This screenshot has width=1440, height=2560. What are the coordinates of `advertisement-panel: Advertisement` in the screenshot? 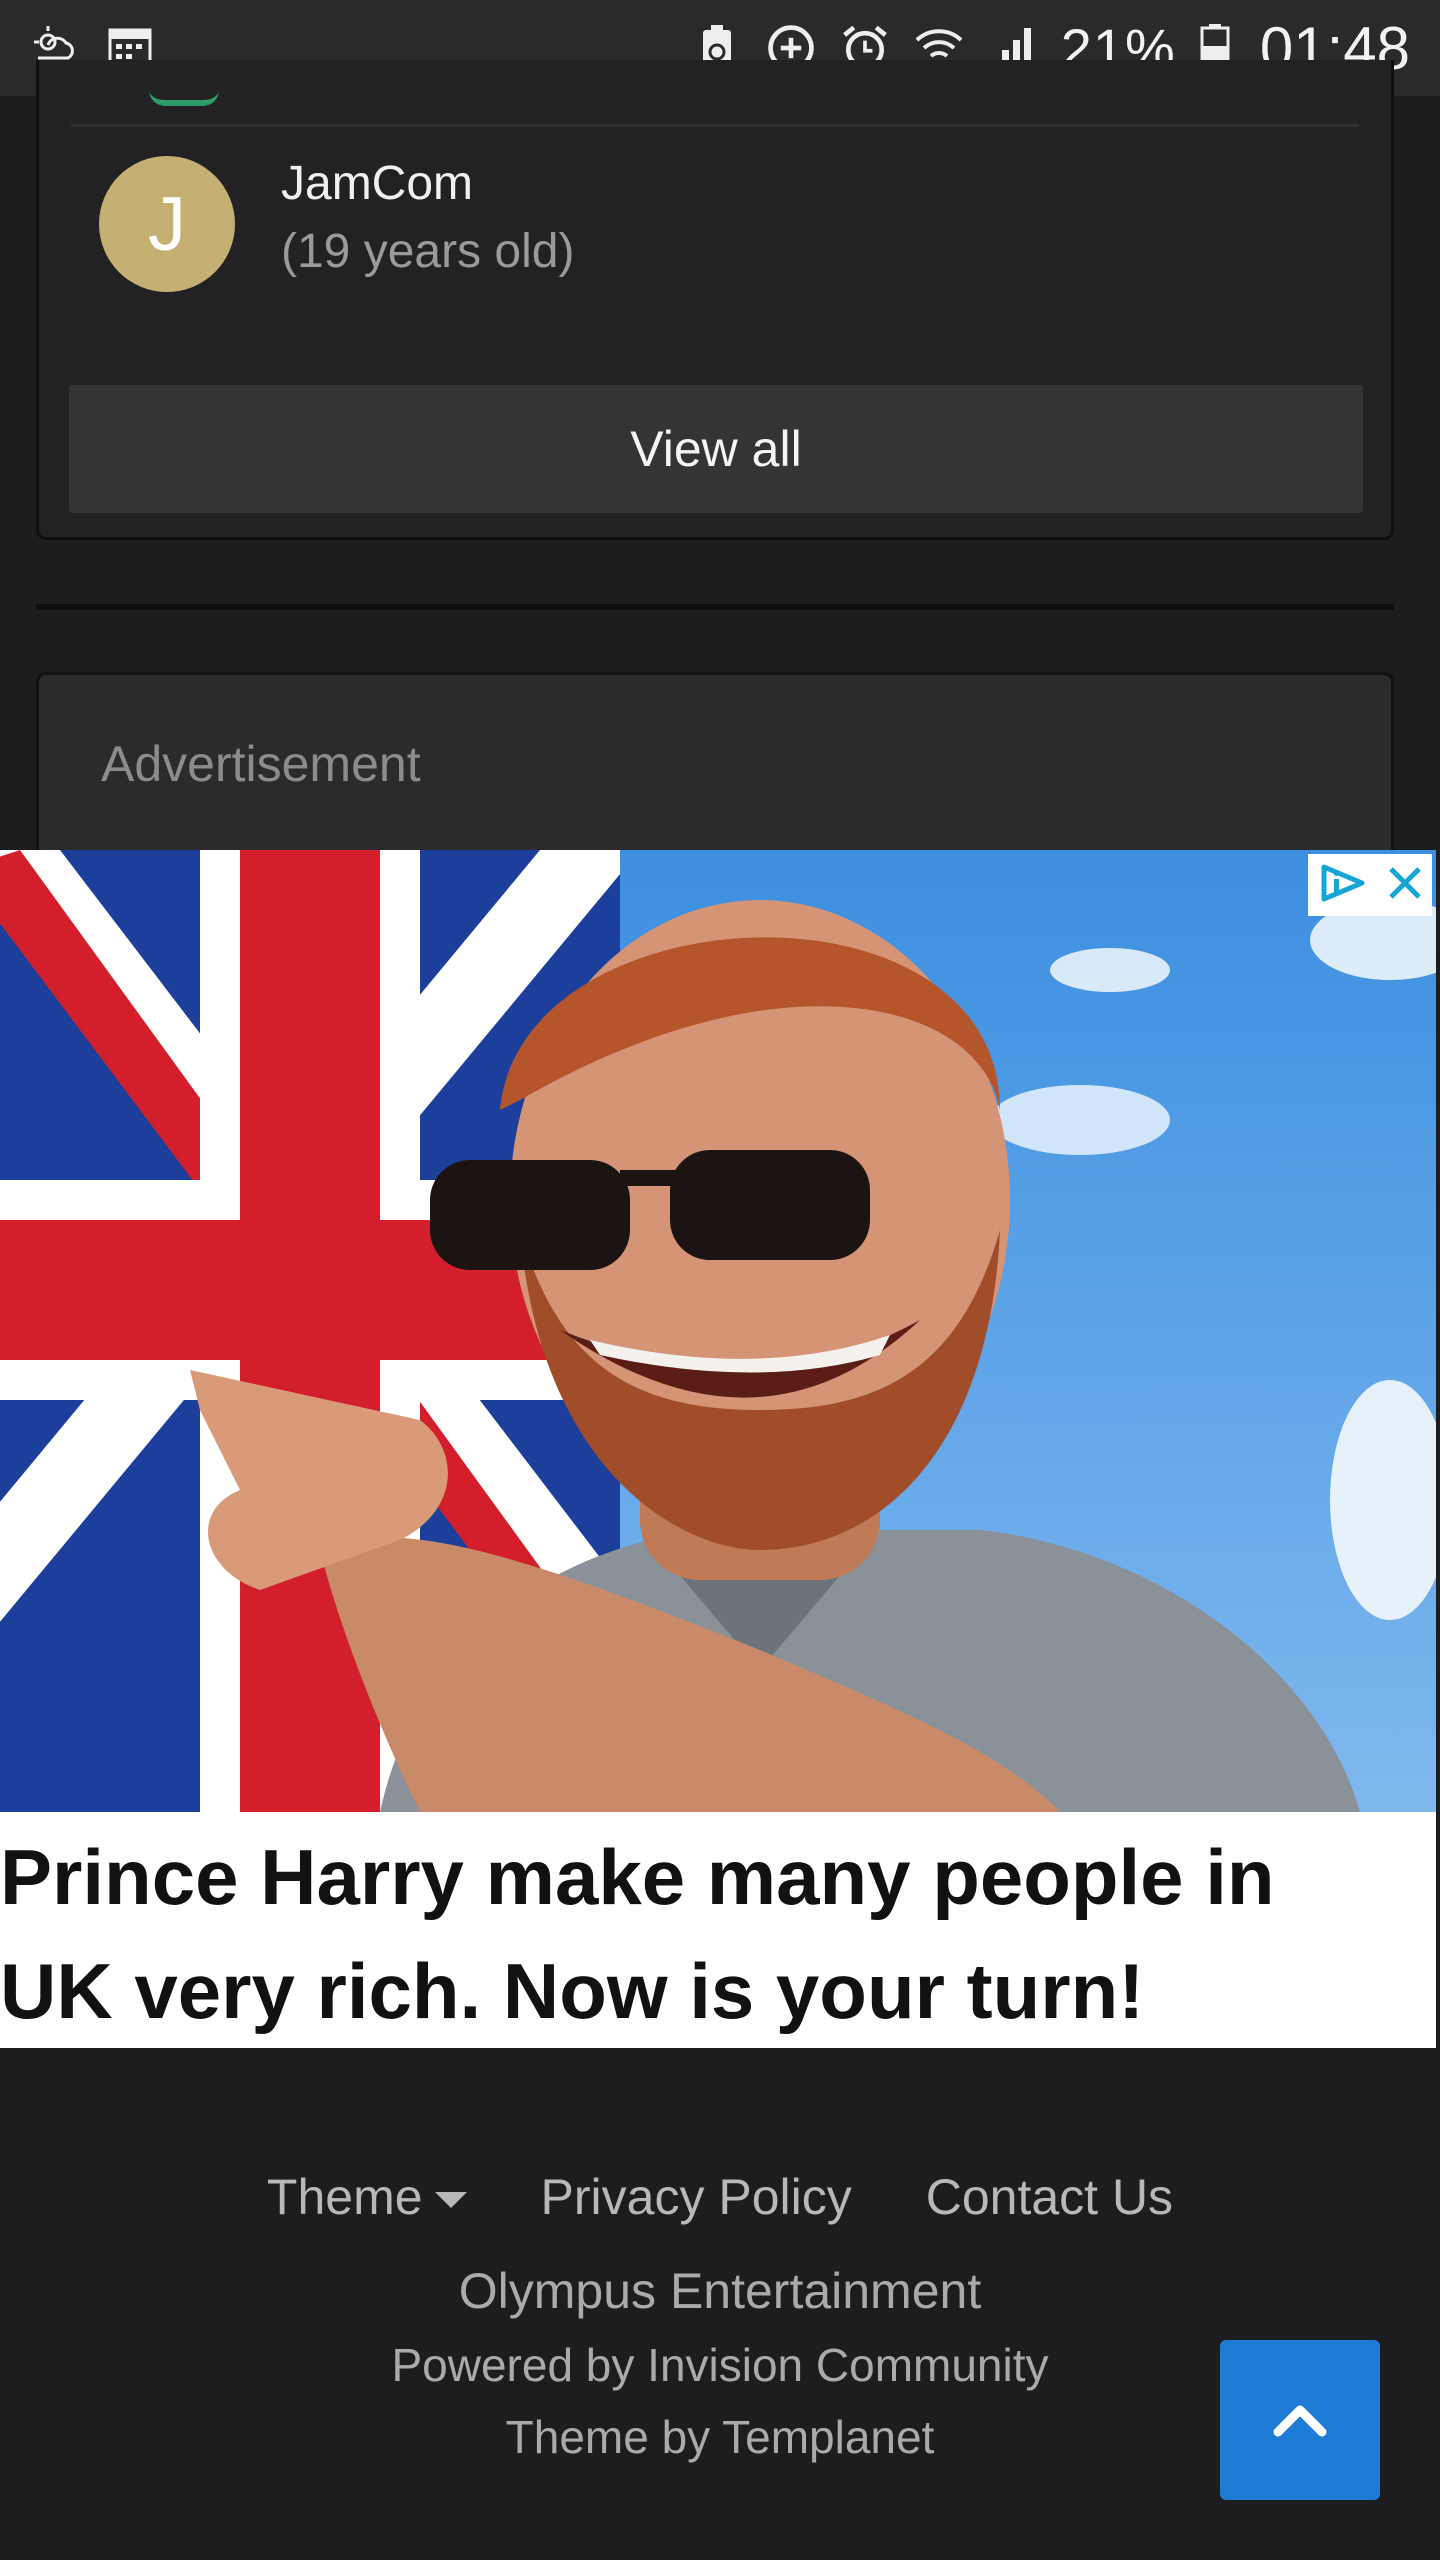 It's located at (715, 762).